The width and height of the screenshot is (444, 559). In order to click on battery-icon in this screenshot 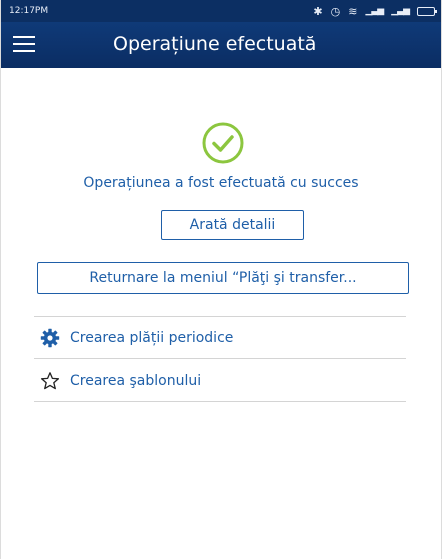, I will do `click(427, 11)`.